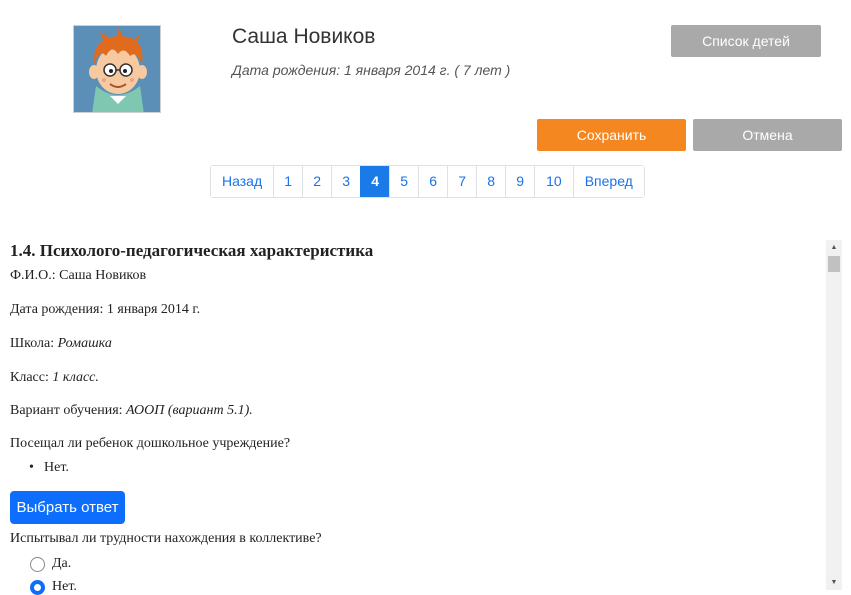 This screenshot has height=595, width=851. I want to click on child-name: Саша Новиков, so click(304, 36).